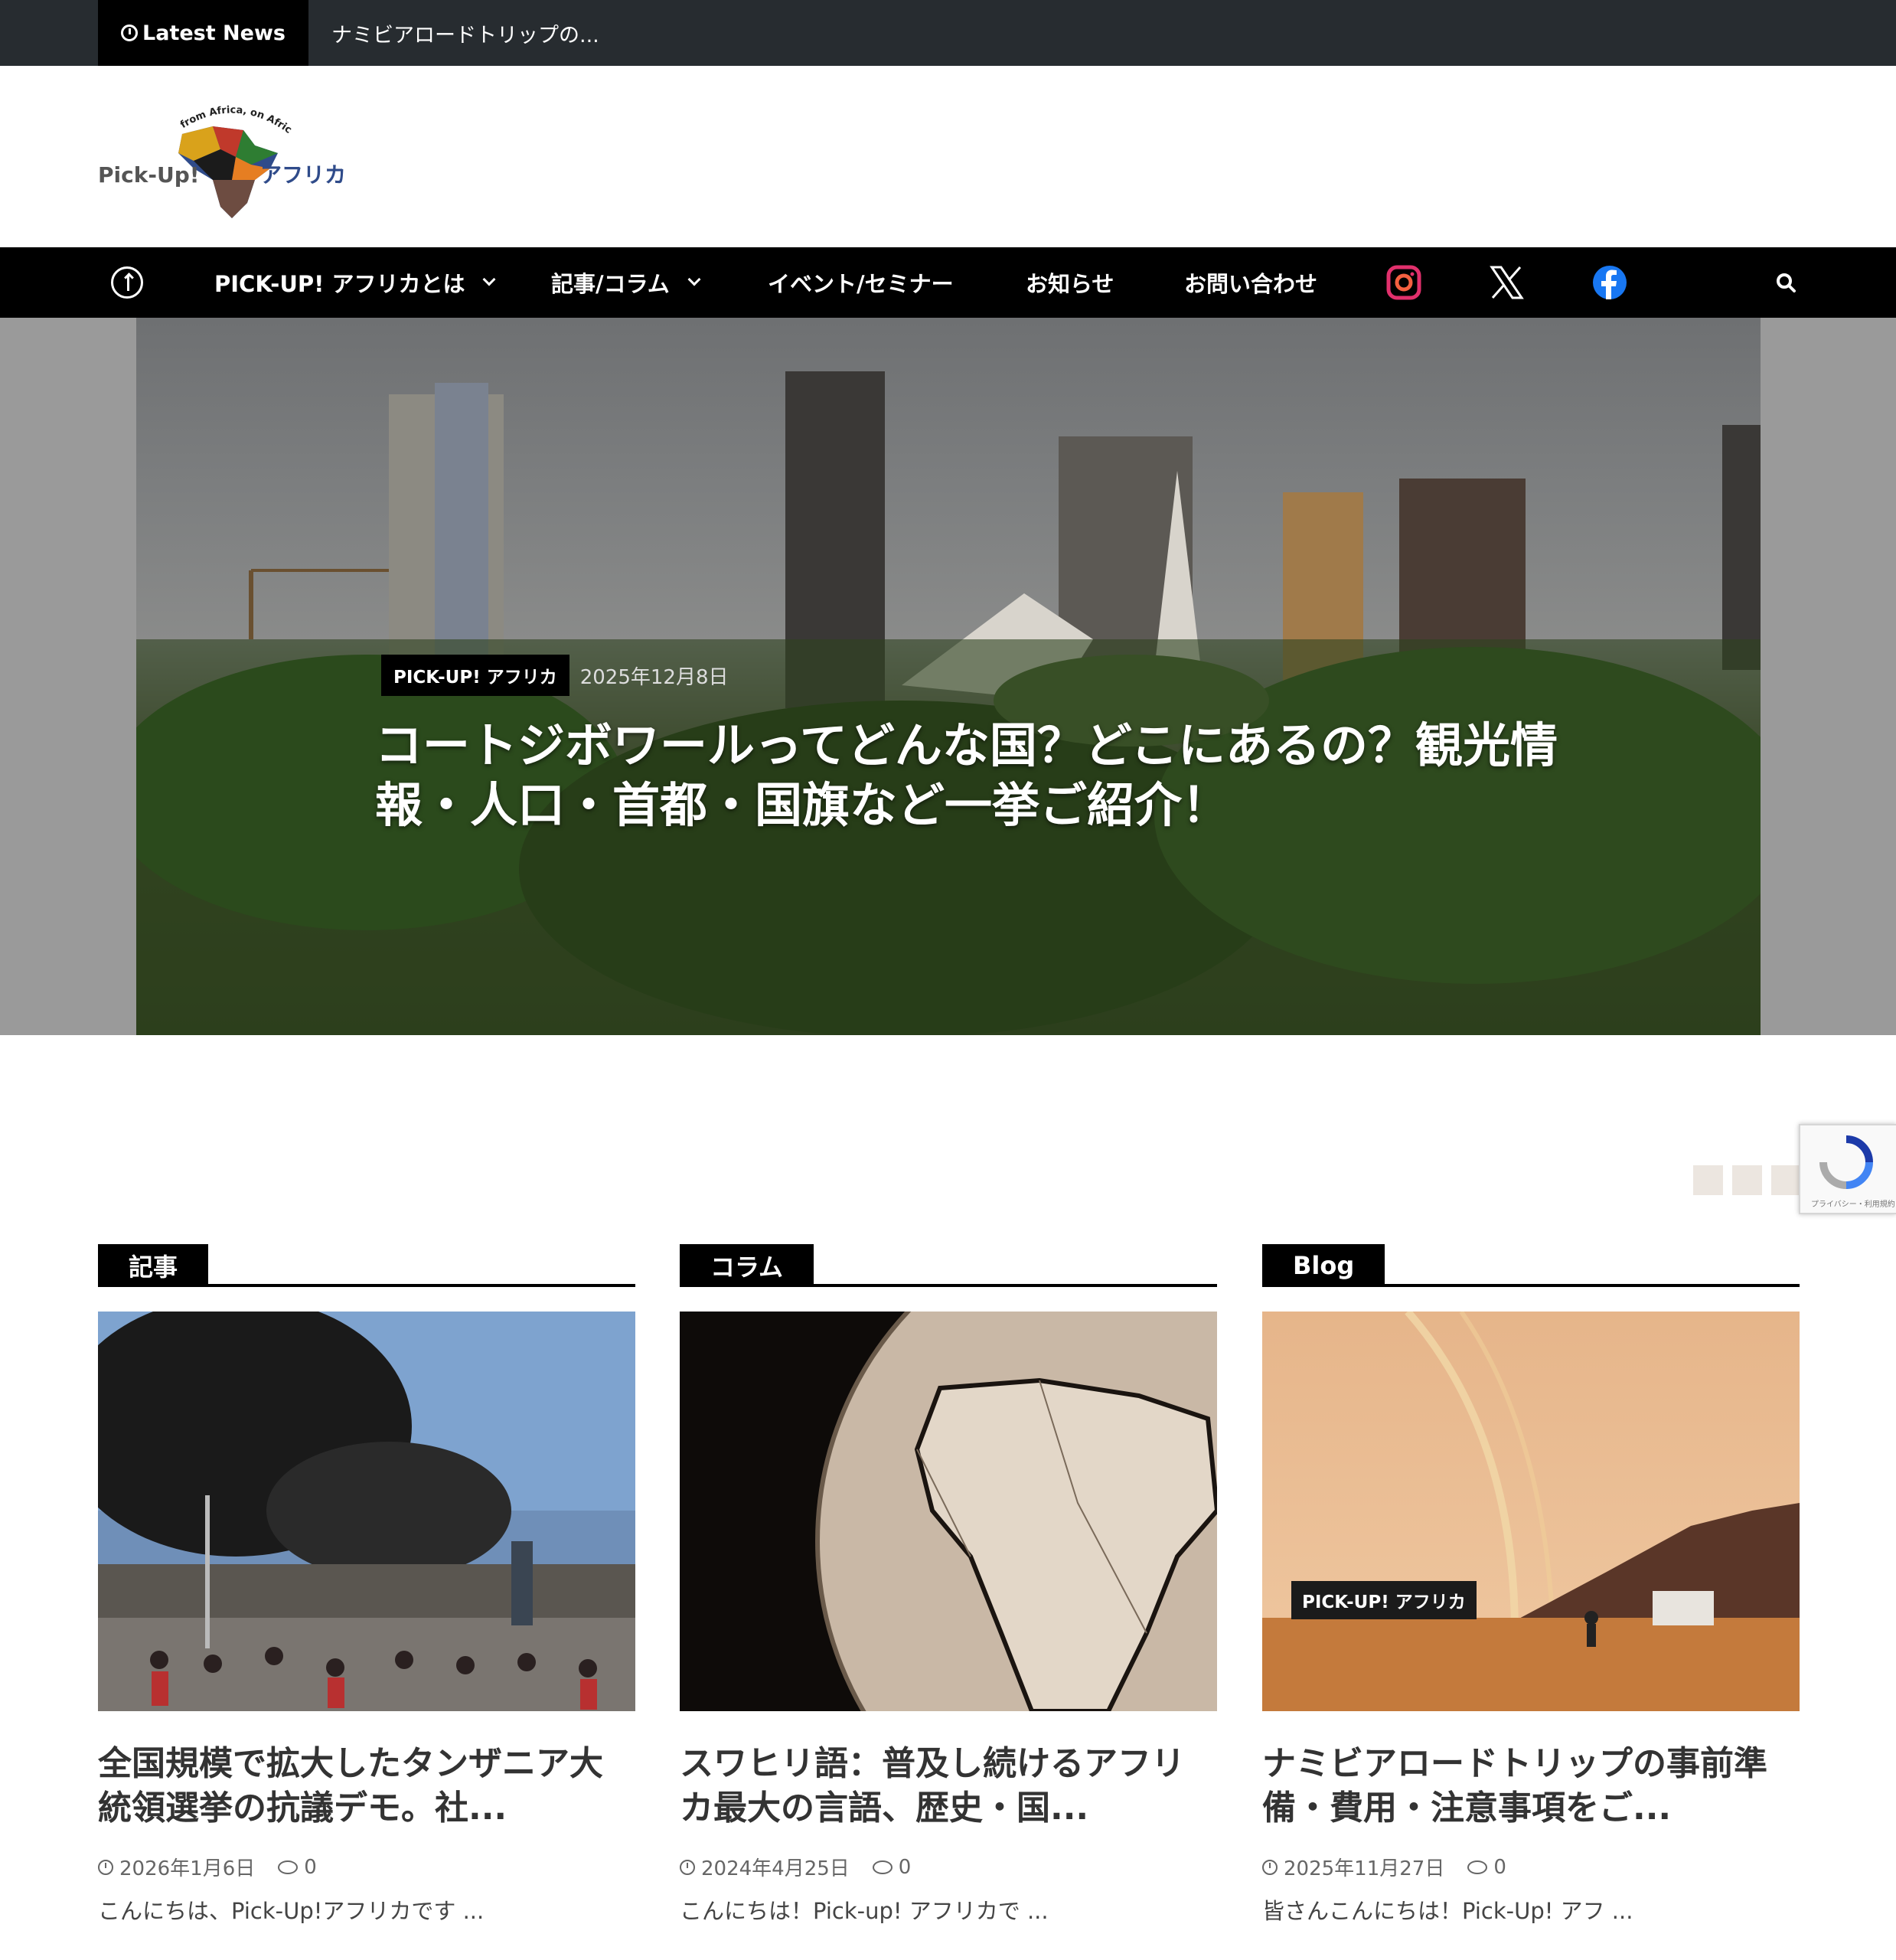 The width and height of the screenshot is (1896, 1960). I want to click on back-to-top-button, so click(127, 282).